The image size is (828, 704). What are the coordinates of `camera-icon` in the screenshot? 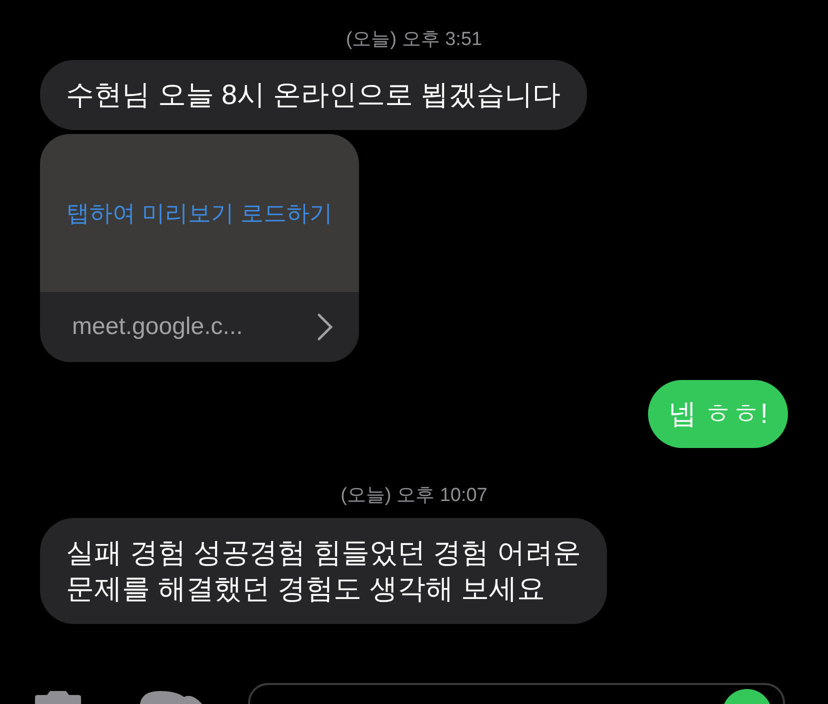 It's located at (58, 697).